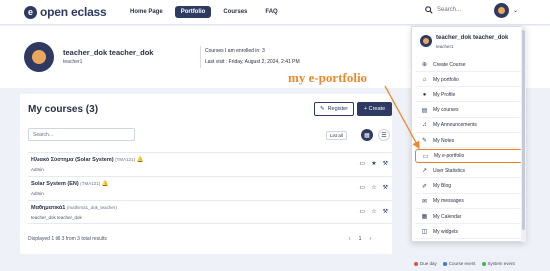  Describe the element at coordinates (402, 117) in the screenshot. I see `annotation-arrow` at that location.